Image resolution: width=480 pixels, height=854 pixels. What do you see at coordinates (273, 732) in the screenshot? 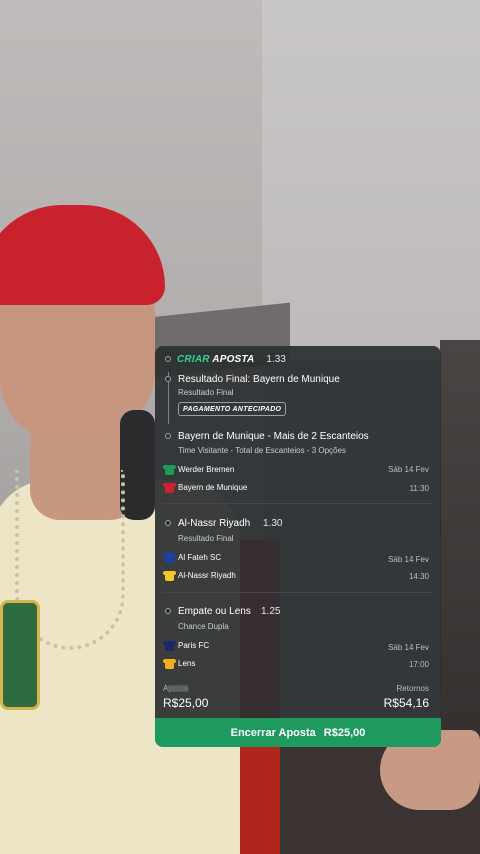
I see `cashout-label: Encerrar Aposta` at bounding box center [273, 732].